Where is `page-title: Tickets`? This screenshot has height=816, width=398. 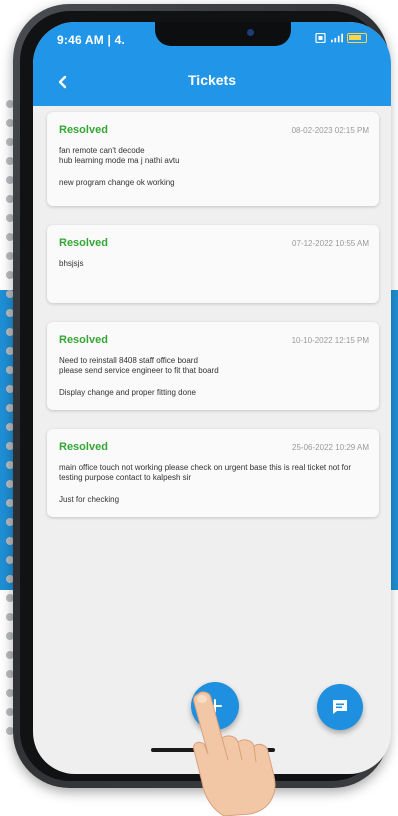
page-title: Tickets is located at coordinates (212, 80).